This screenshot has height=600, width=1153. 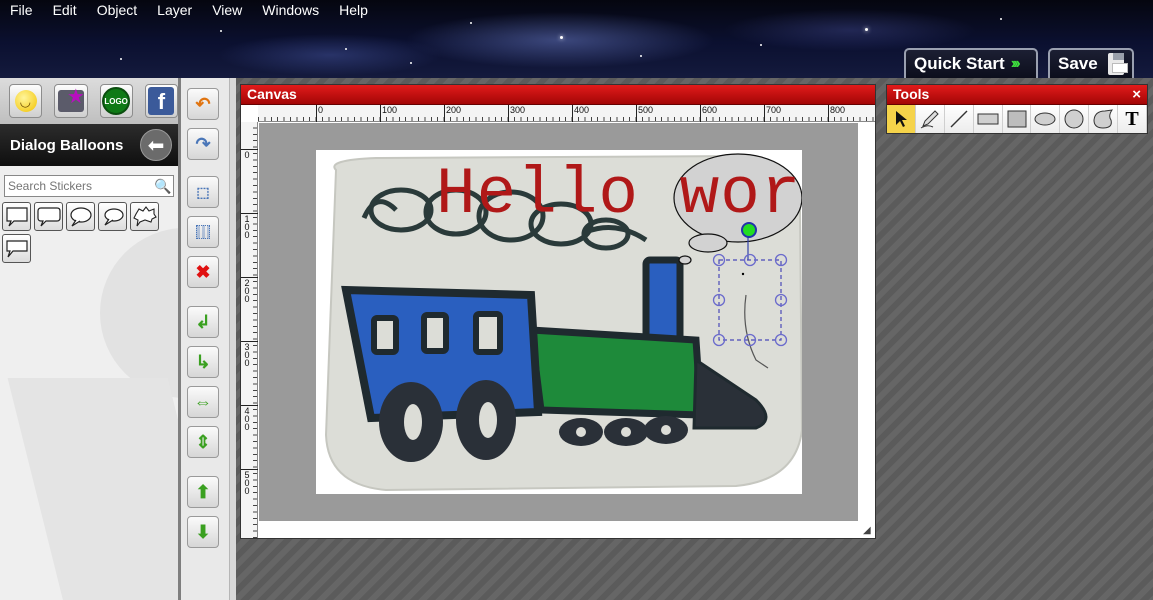 What do you see at coordinates (247, 419) in the screenshot?
I see `ruler-label-y: 400` at bounding box center [247, 419].